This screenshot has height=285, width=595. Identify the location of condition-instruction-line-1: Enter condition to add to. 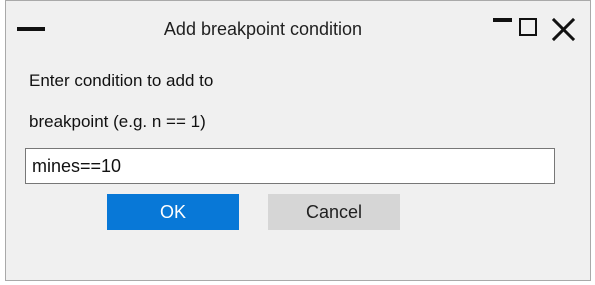
(121, 80).